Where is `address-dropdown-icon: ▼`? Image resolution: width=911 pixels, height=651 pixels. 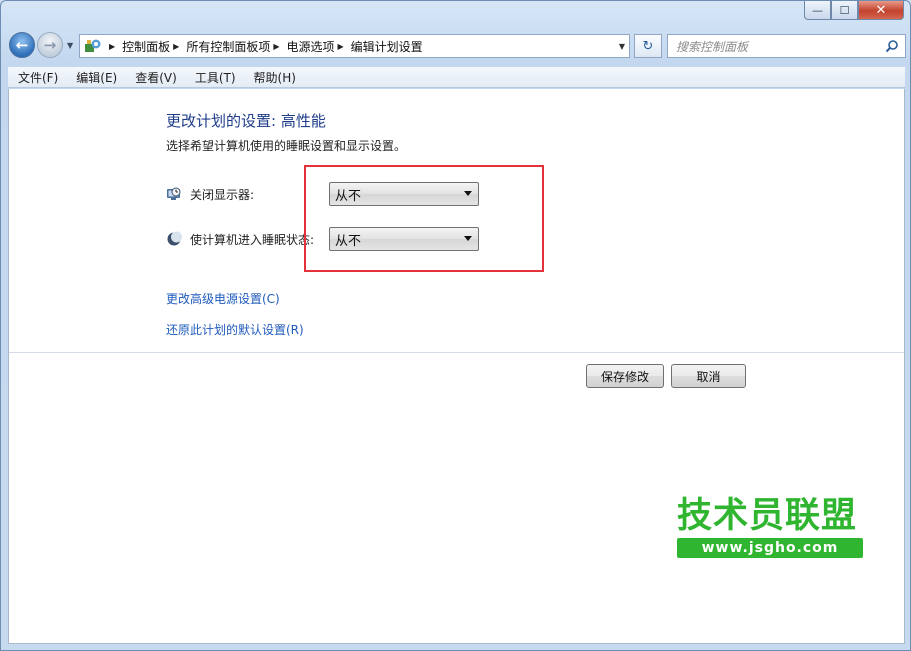 address-dropdown-icon: ▼ is located at coordinates (622, 46).